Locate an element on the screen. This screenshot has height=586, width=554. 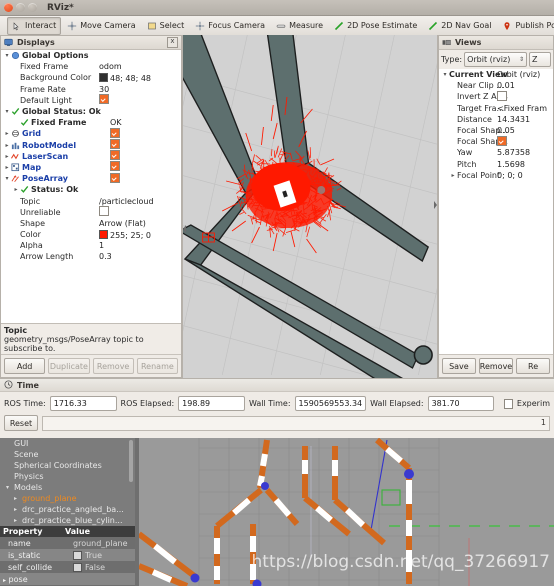
tree-row: Arrow Length 0.3 is located at coordinates (91, 256).